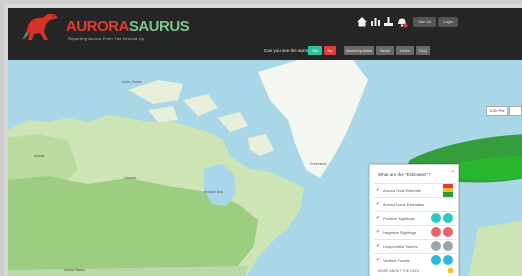  What do you see at coordinates (315, 50) in the screenshot?
I see `yes-button: Yes` at bounding box center [315, 50].